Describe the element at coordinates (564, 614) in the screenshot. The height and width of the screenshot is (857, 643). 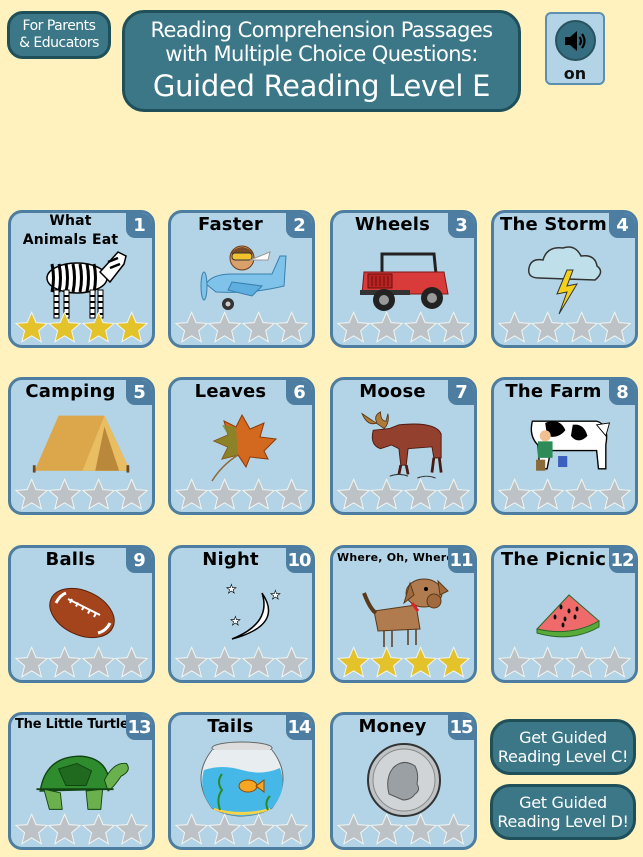
I see `story-card: The Picnic 12` at that location.